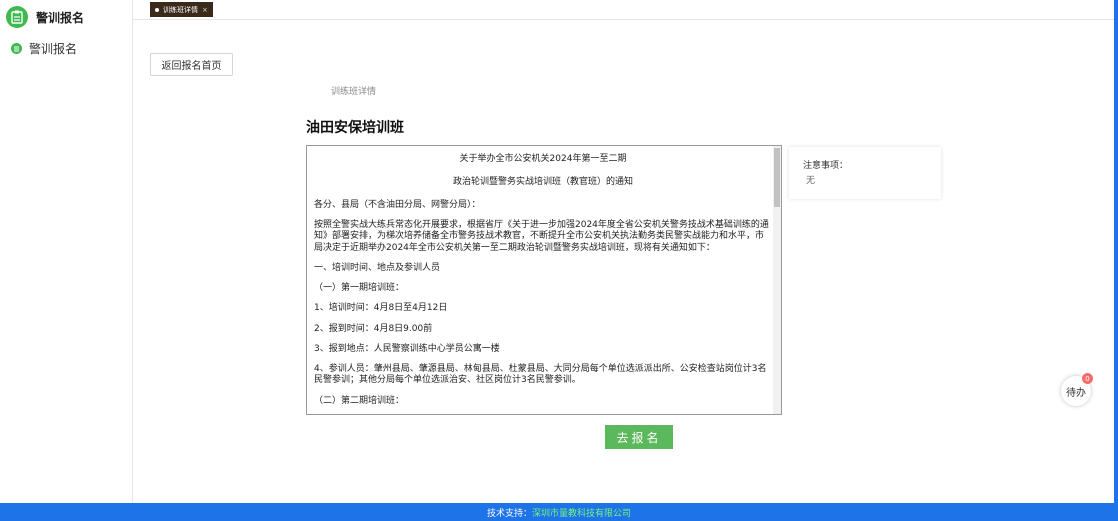 The width and height of the screenshot is (1118, 521). What do you see at coordinates (377, 267) in the screenshot?
I see `document-paragraph: 一、培训时间、地点及参训人员` at bounding box center [377, 267].